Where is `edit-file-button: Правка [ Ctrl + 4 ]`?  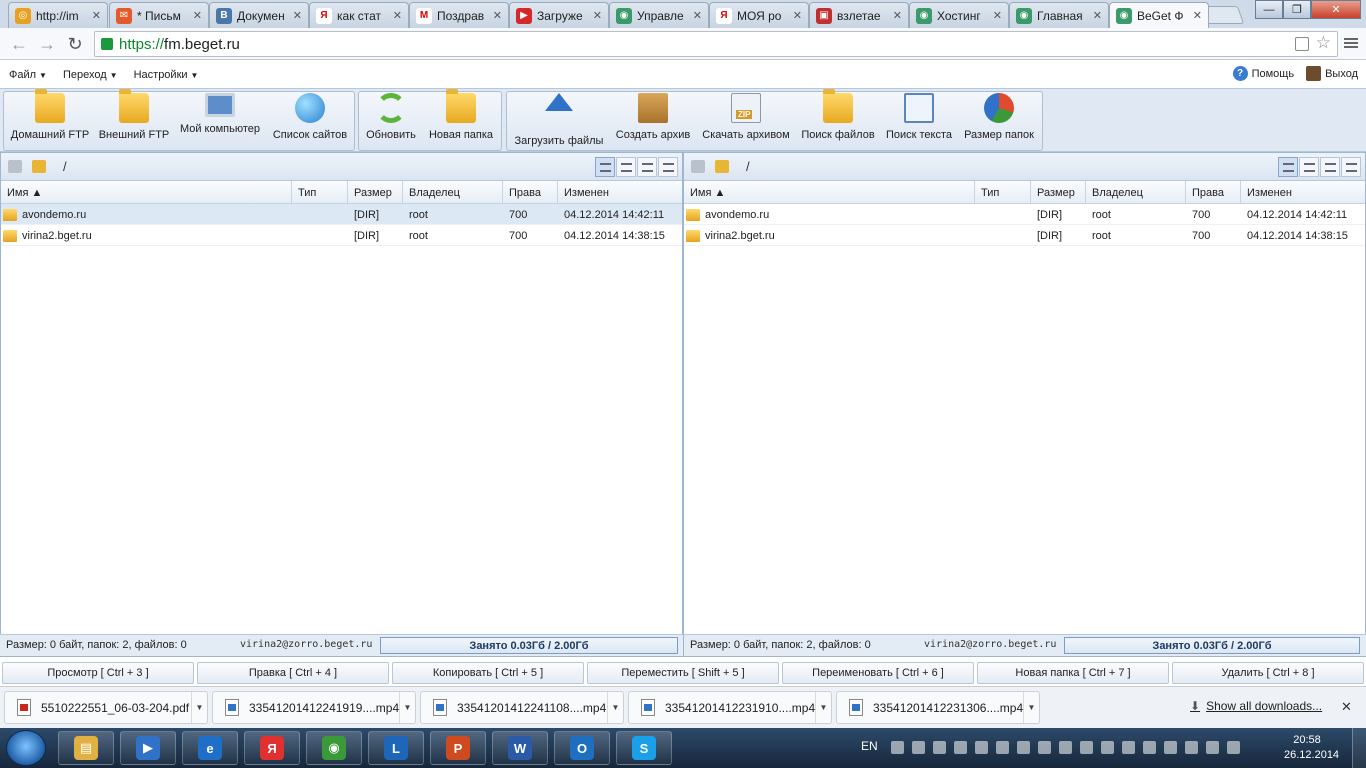 edit-file-button: Правка [ Ctrl + 4 ] is located at coordinates (293, 673).